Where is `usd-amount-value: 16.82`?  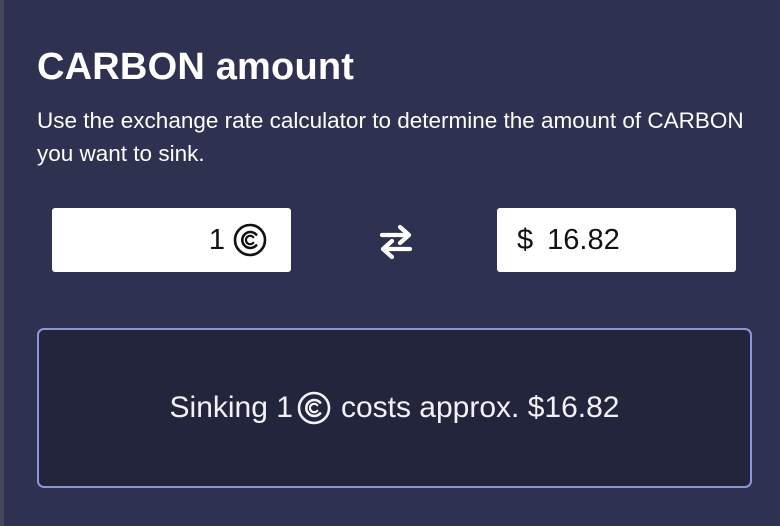
usd-amount-value: 16.82 is located at coordinates (583, 240).